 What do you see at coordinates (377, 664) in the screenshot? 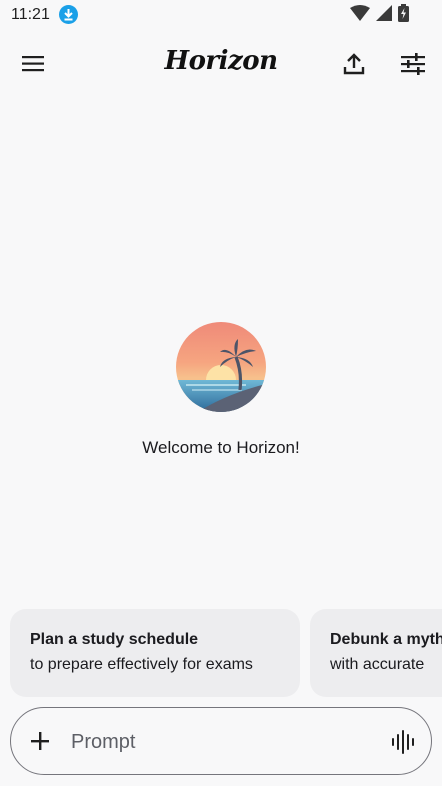
I see `suggestion-subtitle: with accurate` at bounding box center [377, 664].